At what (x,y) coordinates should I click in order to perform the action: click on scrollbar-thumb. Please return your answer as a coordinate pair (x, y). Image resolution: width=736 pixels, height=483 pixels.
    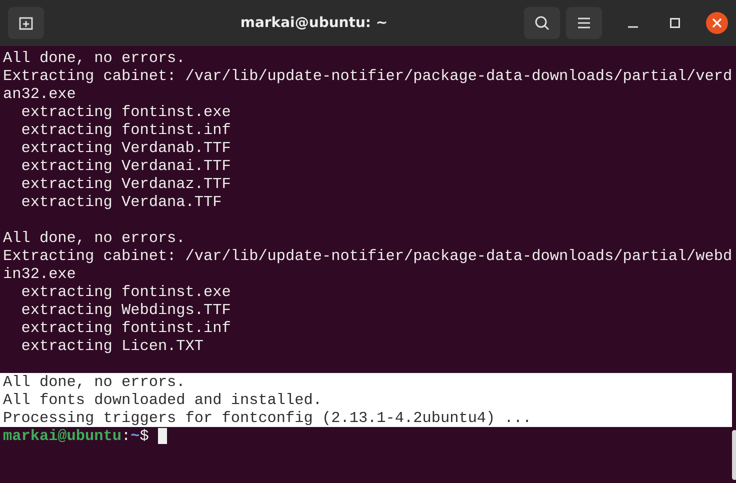
    Looking at the image, I should click on (734, 455).